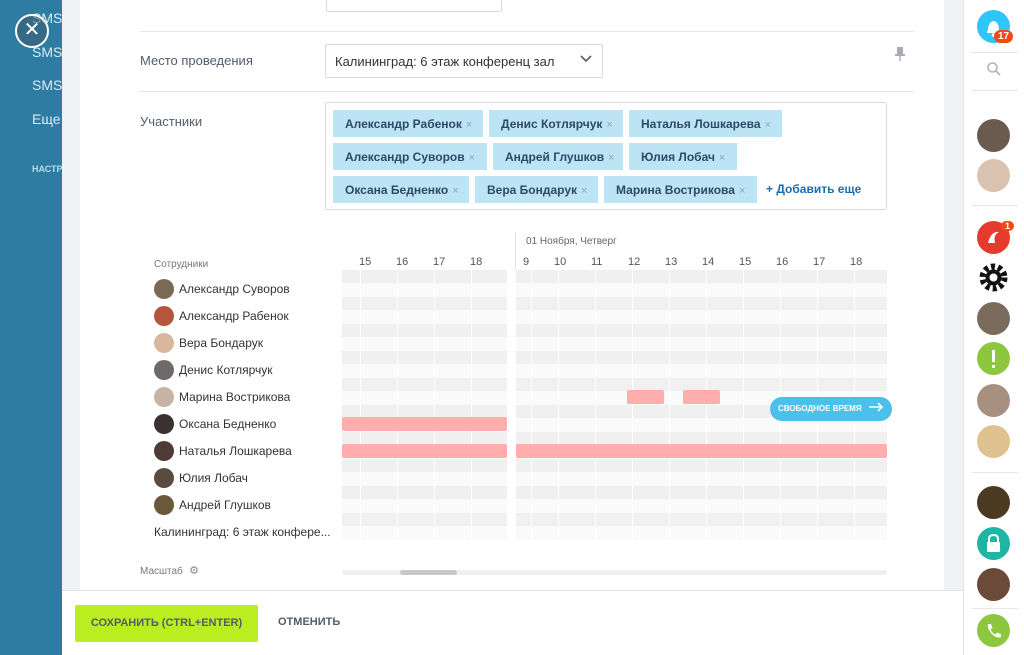 This screenshot has width=1024, height=655. I want to click on participant-tag: Наталья Лошкарева ×, so click(705, 123).